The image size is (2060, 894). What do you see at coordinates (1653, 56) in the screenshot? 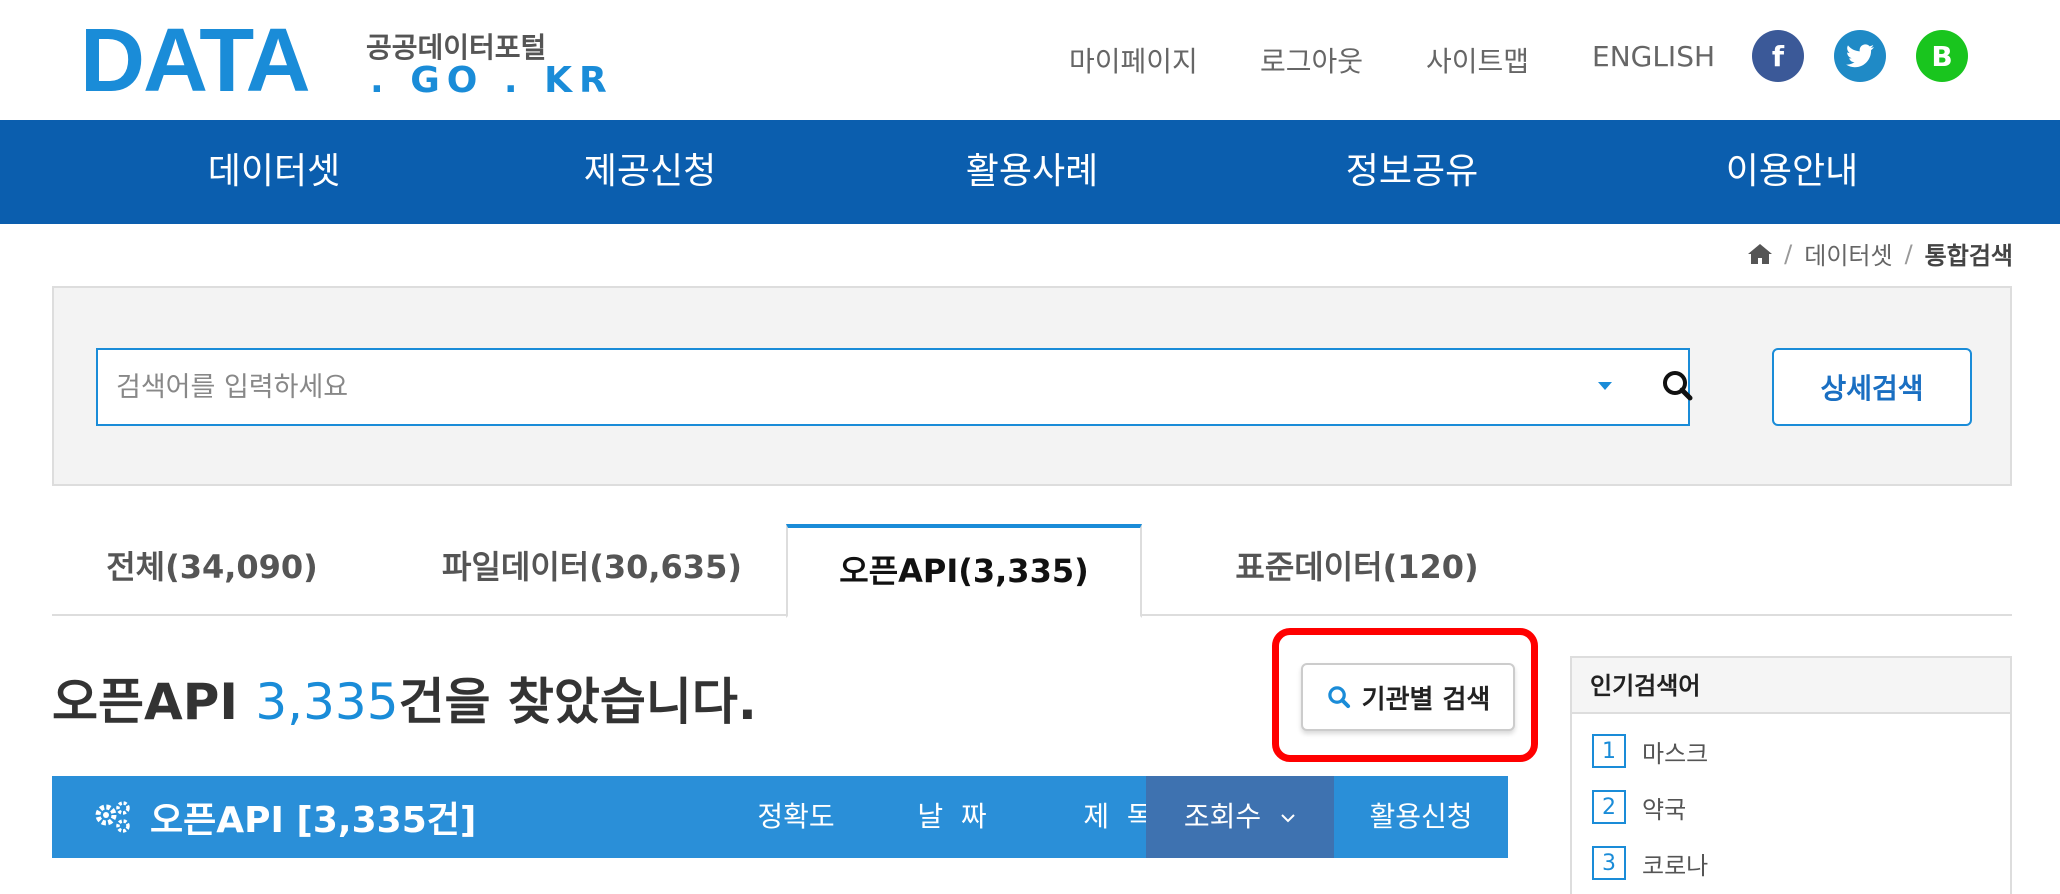
I see `english-link: ENGLISH` at bounding box center [1653, 56].